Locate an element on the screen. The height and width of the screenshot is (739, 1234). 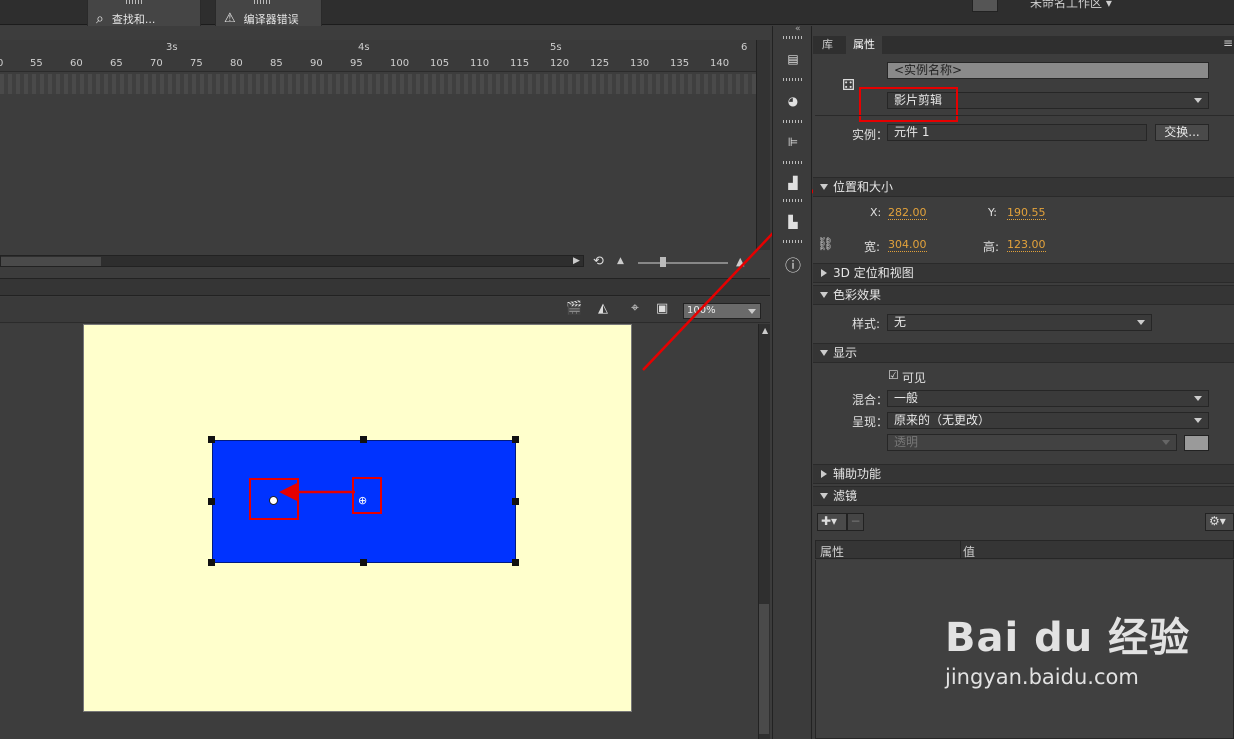
section-title: 色彩效果 is located at coordinates (857, 295).